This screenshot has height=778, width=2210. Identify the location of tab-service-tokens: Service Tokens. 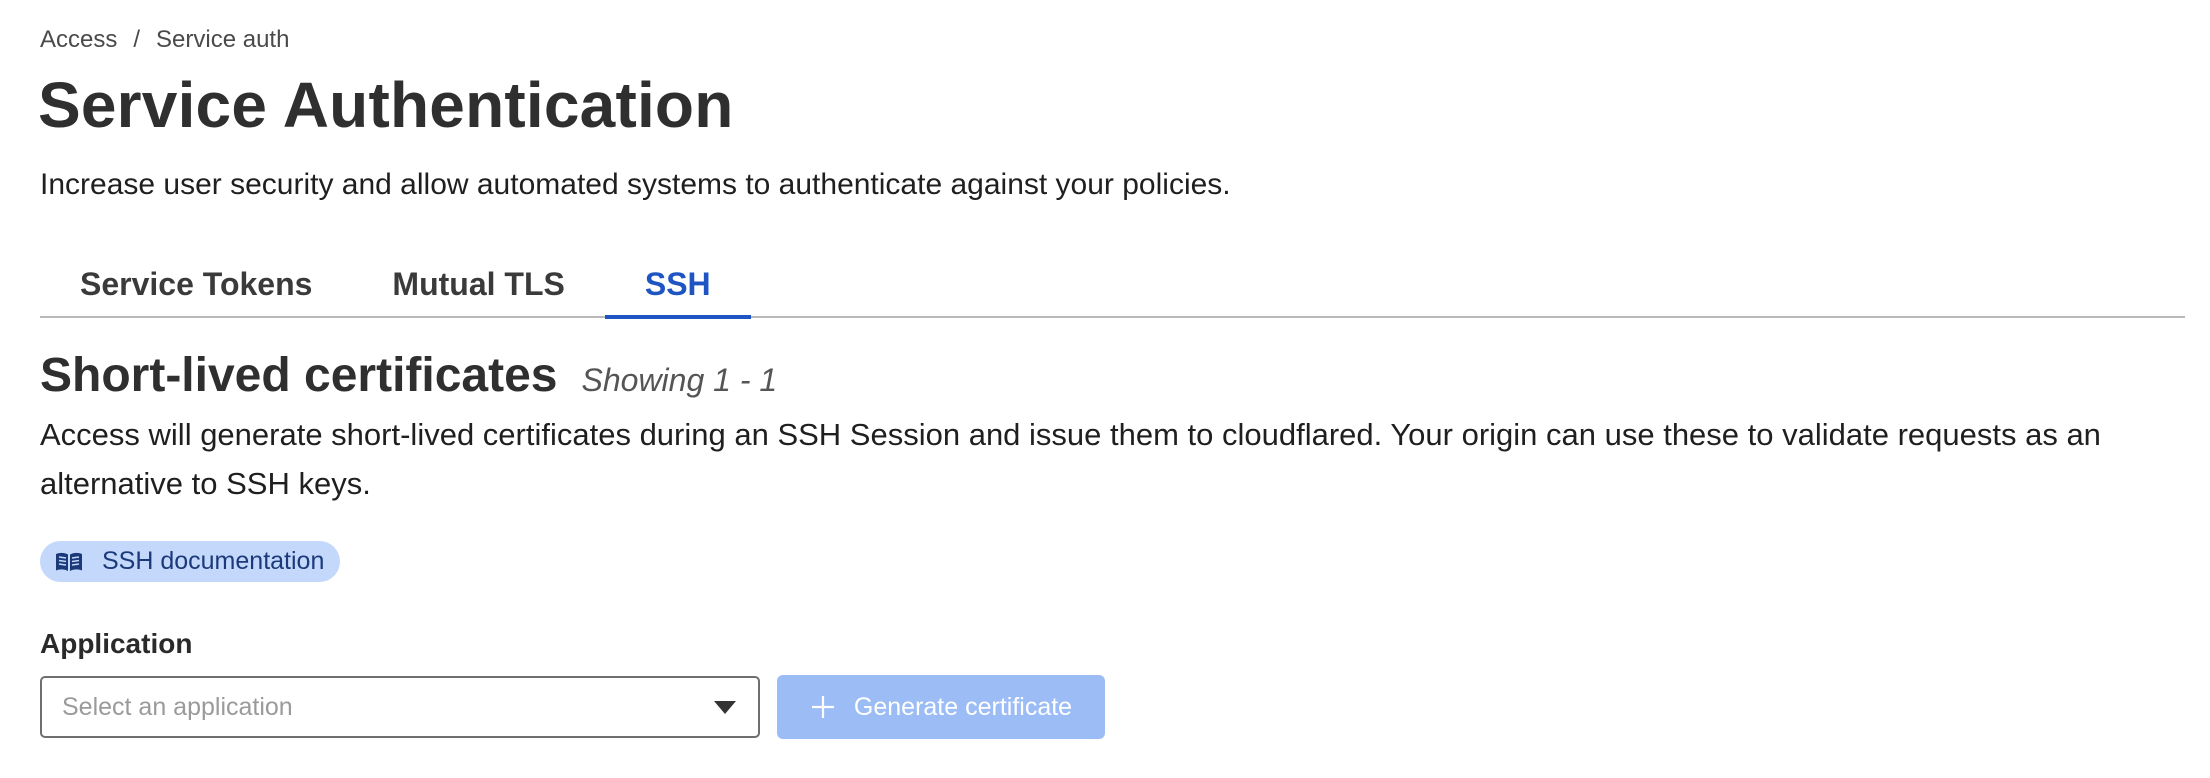
(196, 284).